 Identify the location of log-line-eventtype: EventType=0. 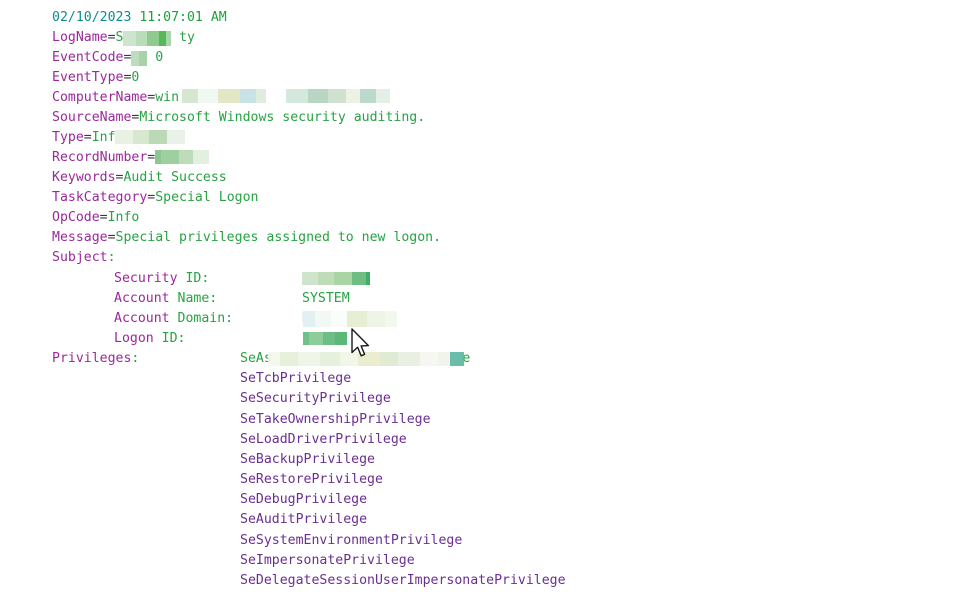
(95, 78).